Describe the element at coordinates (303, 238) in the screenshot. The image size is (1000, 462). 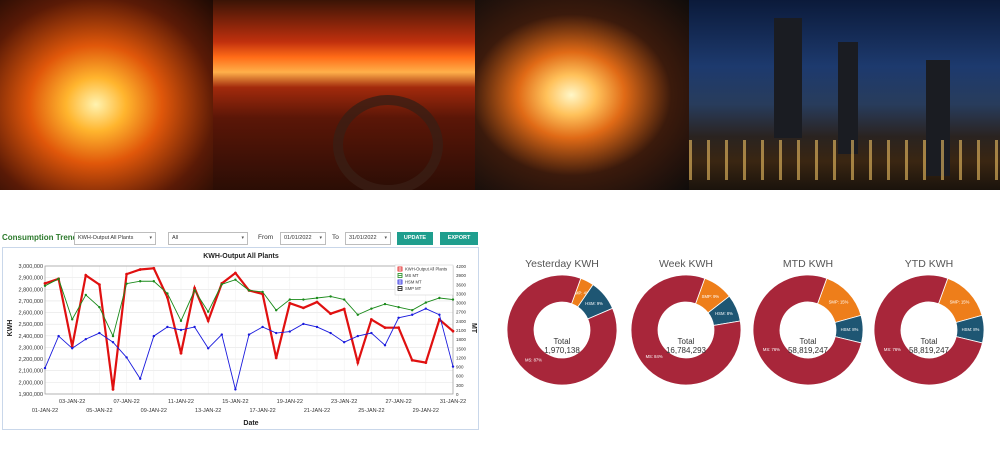
I see `from-date-input: 01/01/2022 ▾` at that location.